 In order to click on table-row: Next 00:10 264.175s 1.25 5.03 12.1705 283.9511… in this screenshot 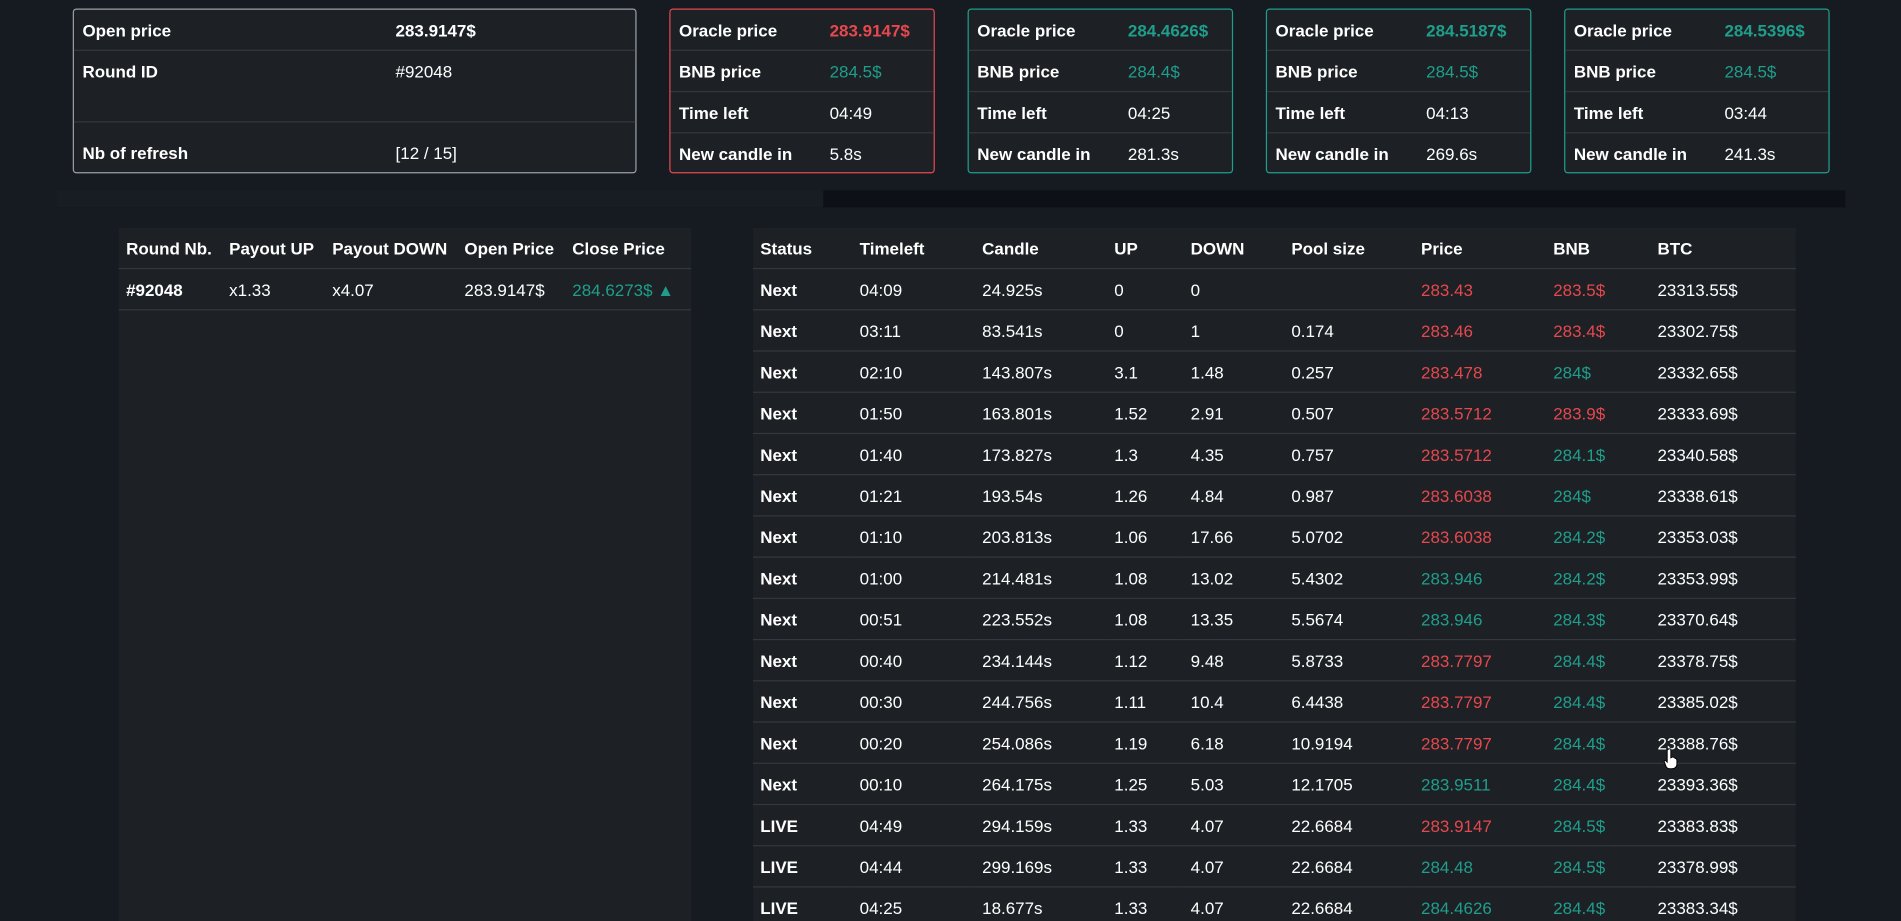, I will do `click(1274, 784)`.